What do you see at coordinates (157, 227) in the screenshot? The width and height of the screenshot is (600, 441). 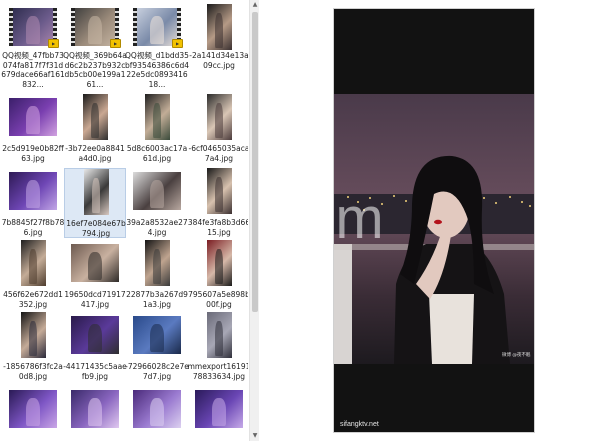 I see `file-name: 39a2a8532ae274.jpg` at bounding box center [157, 227].